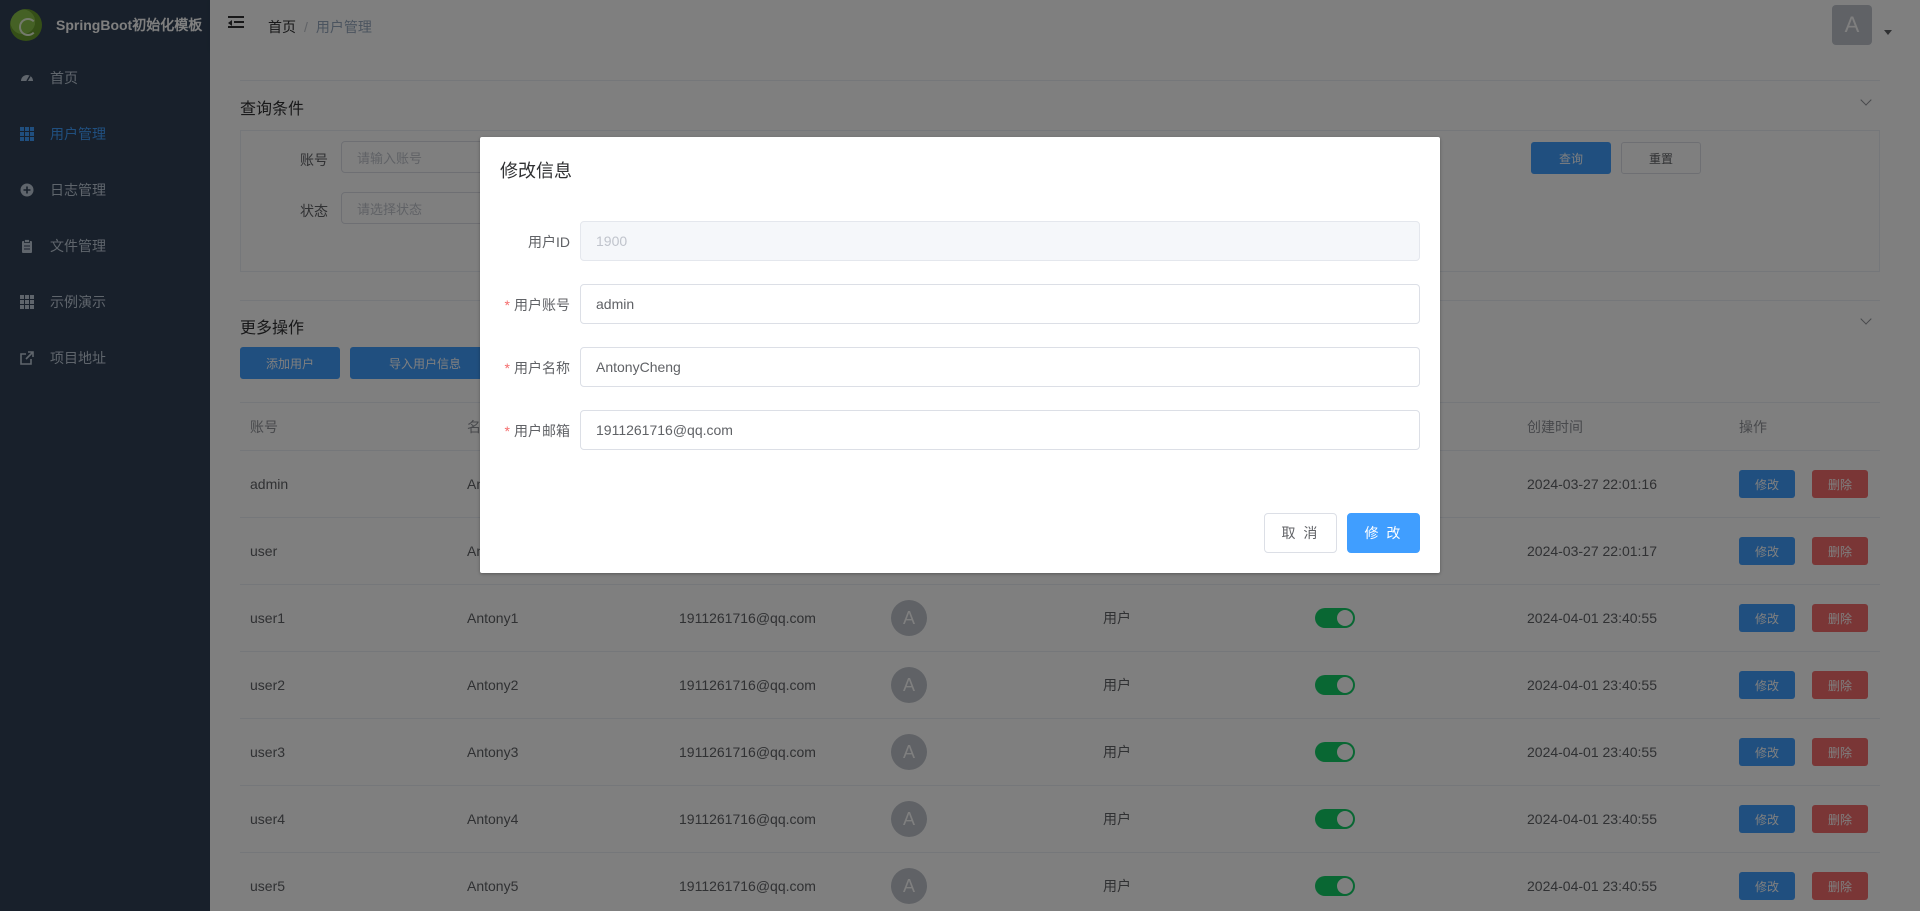 This screenshot has height=911, width=1920. I want to click on cancel-button: 取 消, so click(1300, 533).